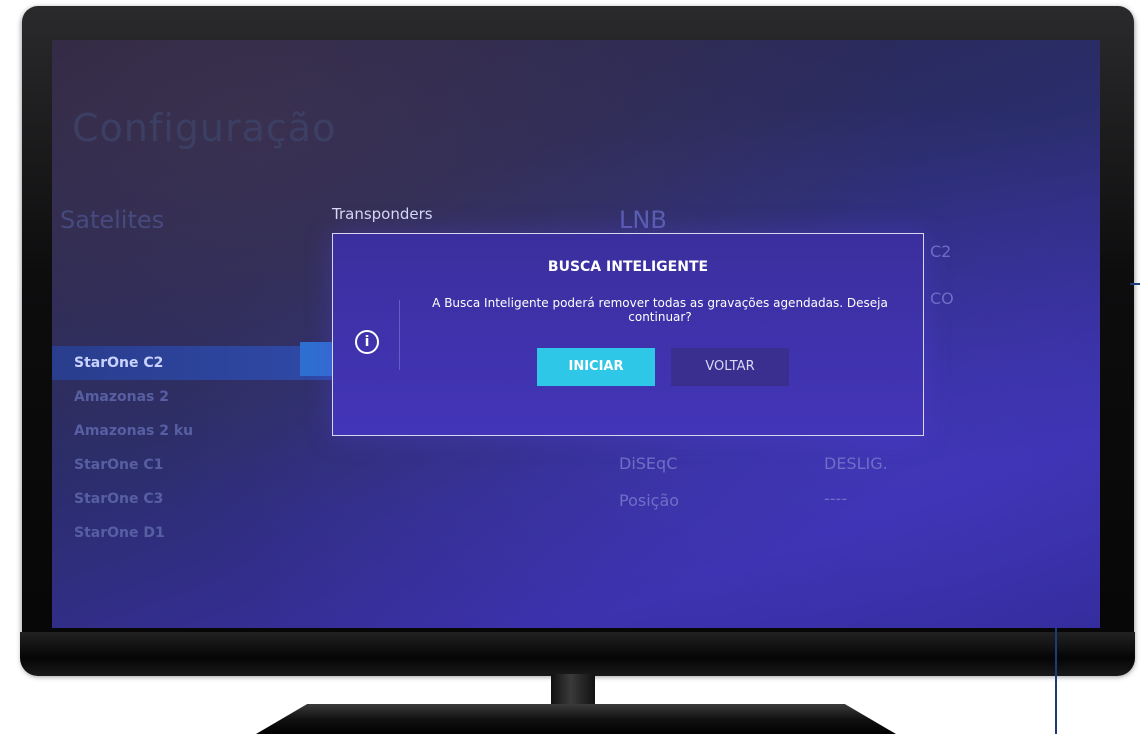 This screenshot has height=734, width=1140. Describe the element at coordinates (202, 465) in the screenshot. I see `satellite-item-starone-c1: StarOne C1` at that location.